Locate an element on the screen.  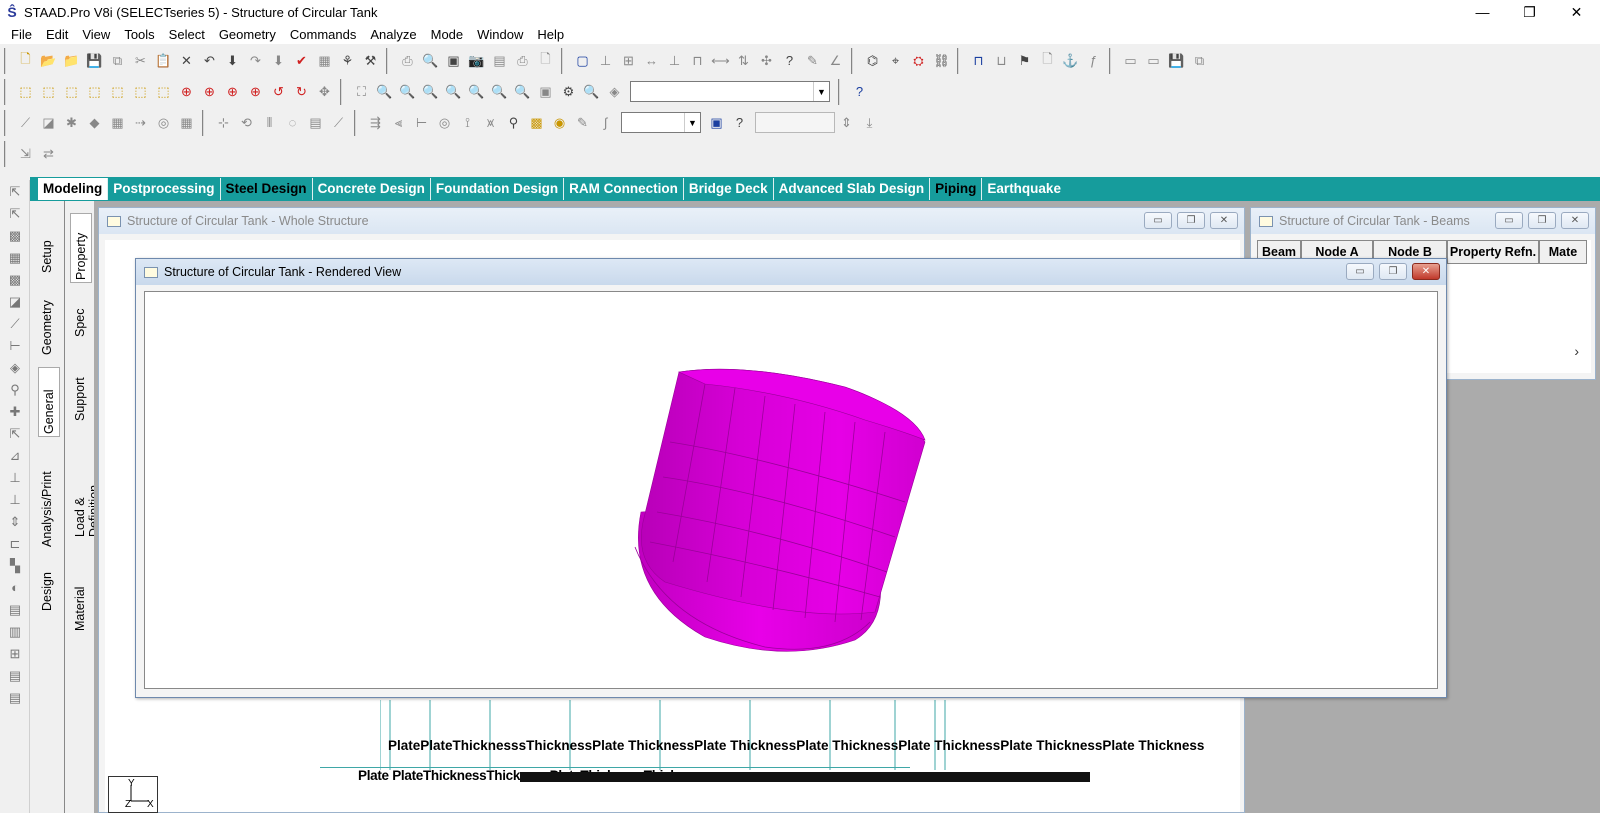
plate-mode-icon: ⊔ is located at coordinates (1001, 61).